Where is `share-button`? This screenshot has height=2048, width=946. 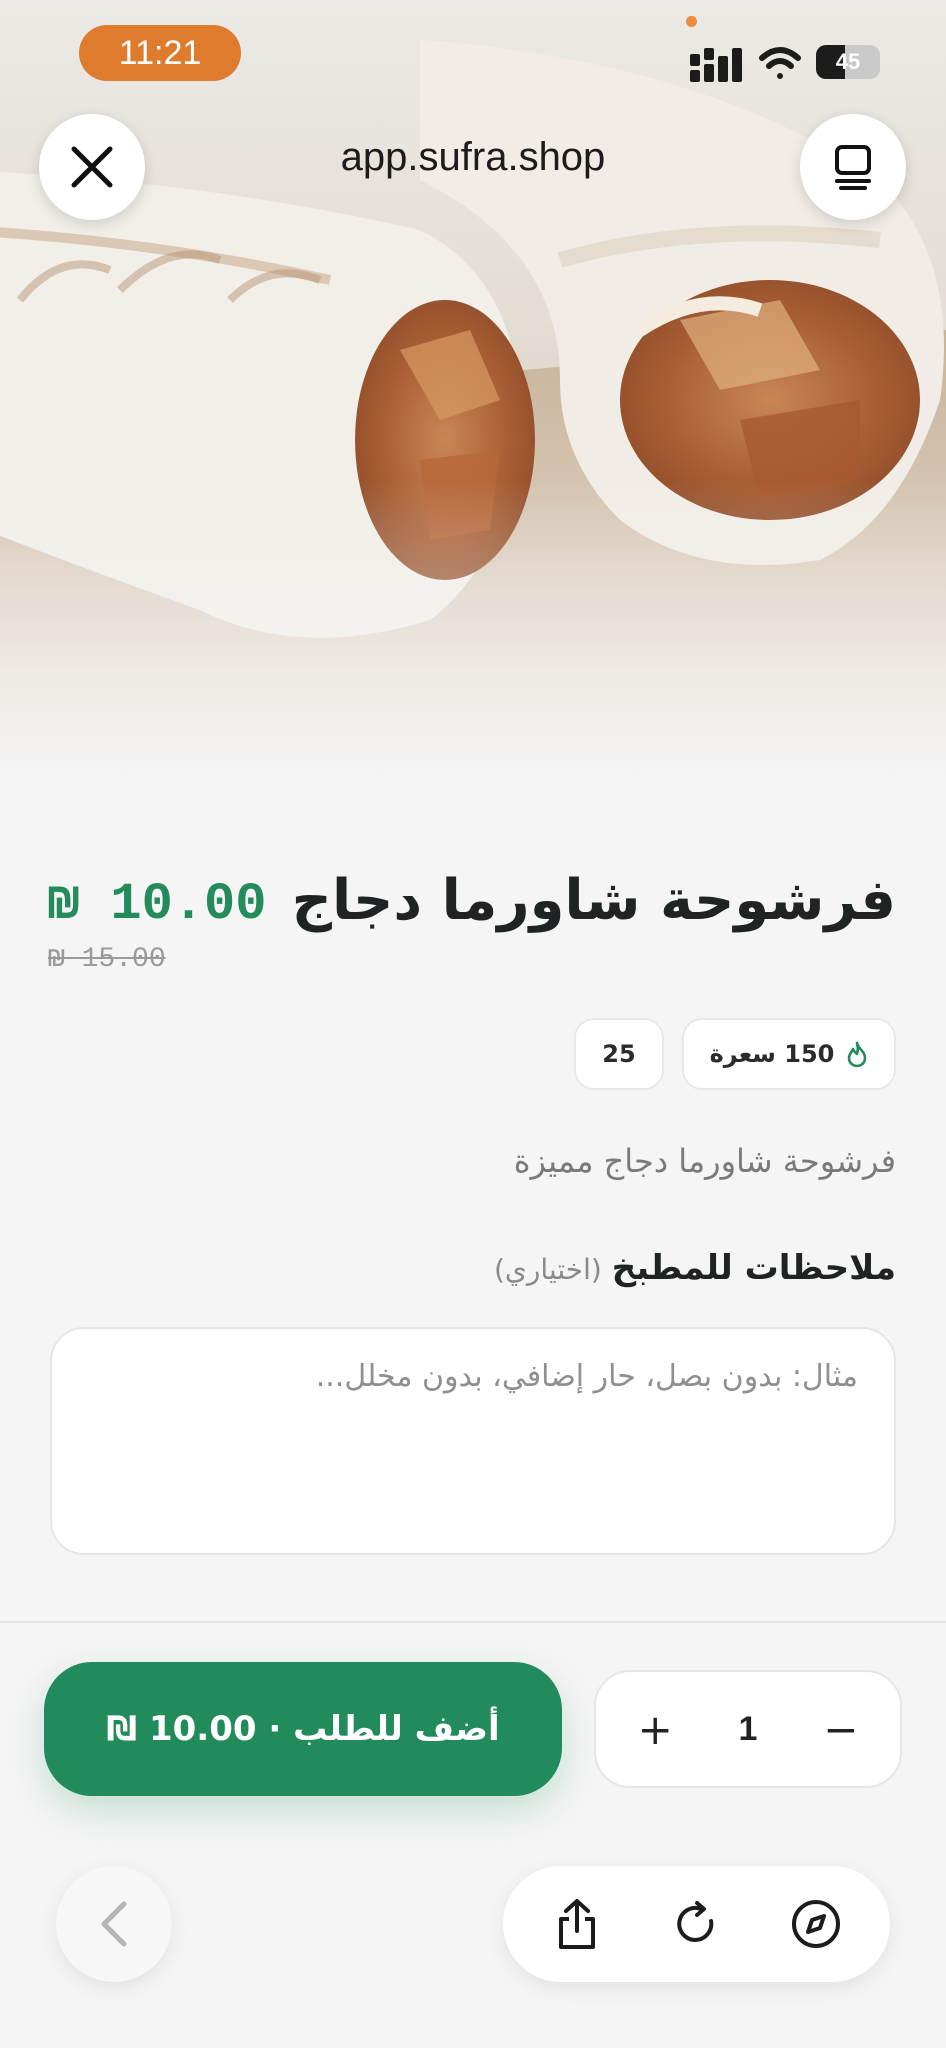
share-button is located at coordinates (577, 1924).